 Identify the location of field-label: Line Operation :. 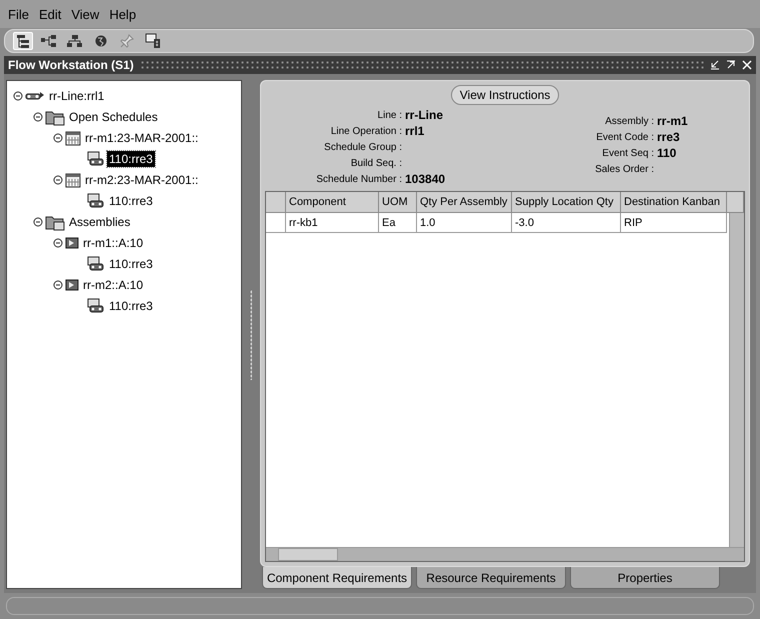
(366, 131).